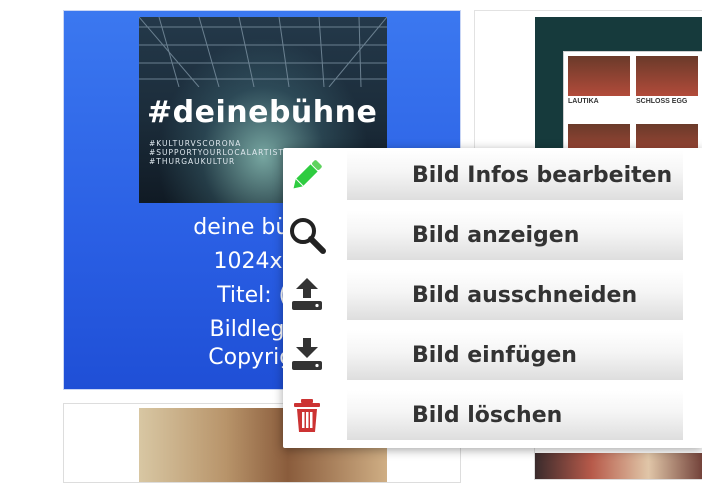 The width and height of the screenshot is (702, 483). I want to click on menu-item-label: Bild Infos bearbeiten, so click(542, 175).